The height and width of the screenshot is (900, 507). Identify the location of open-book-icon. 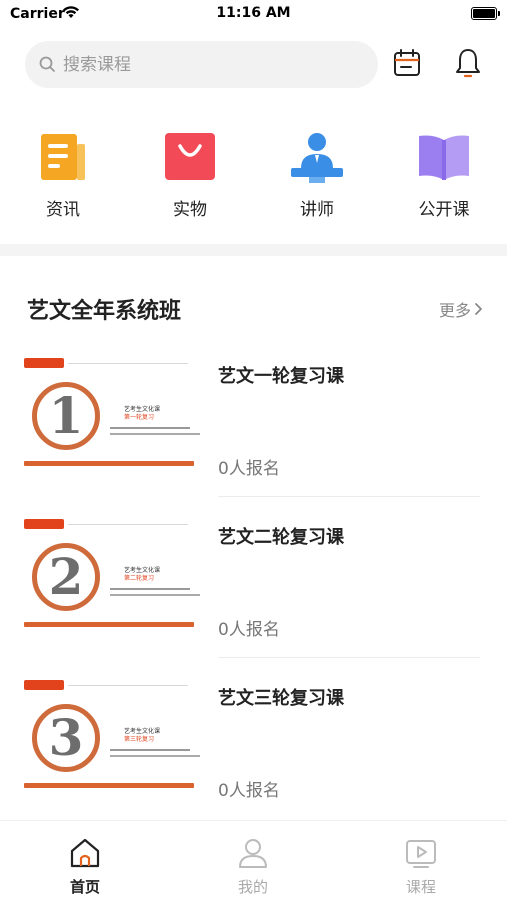
(444, 157).